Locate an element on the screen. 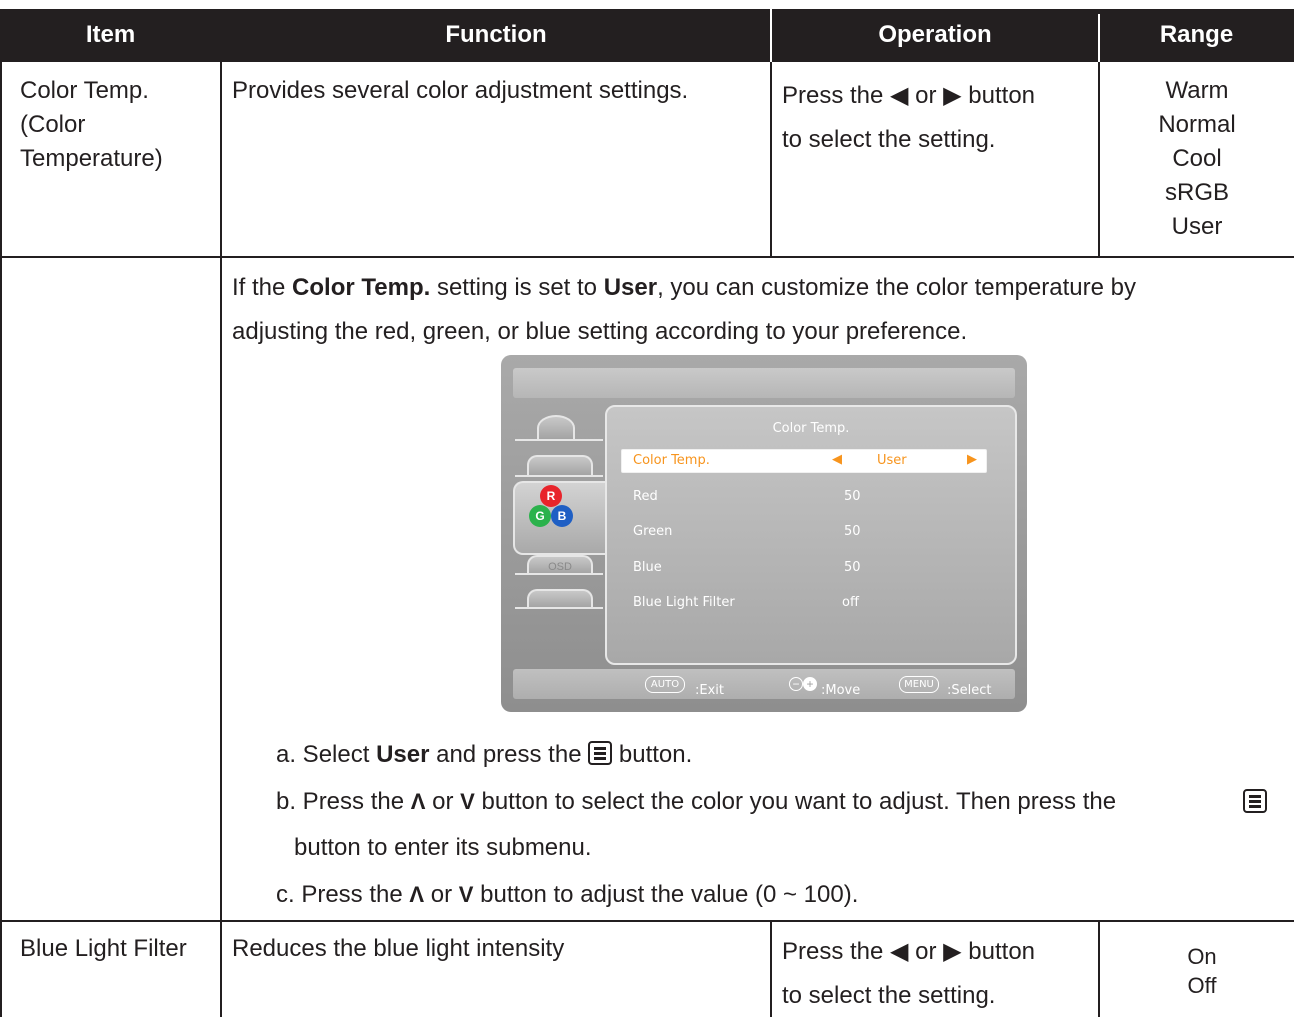 Image resolution: width=1294 pixels, height=1018 pixels. minus-icon: − is located at coordinates (796, 684).